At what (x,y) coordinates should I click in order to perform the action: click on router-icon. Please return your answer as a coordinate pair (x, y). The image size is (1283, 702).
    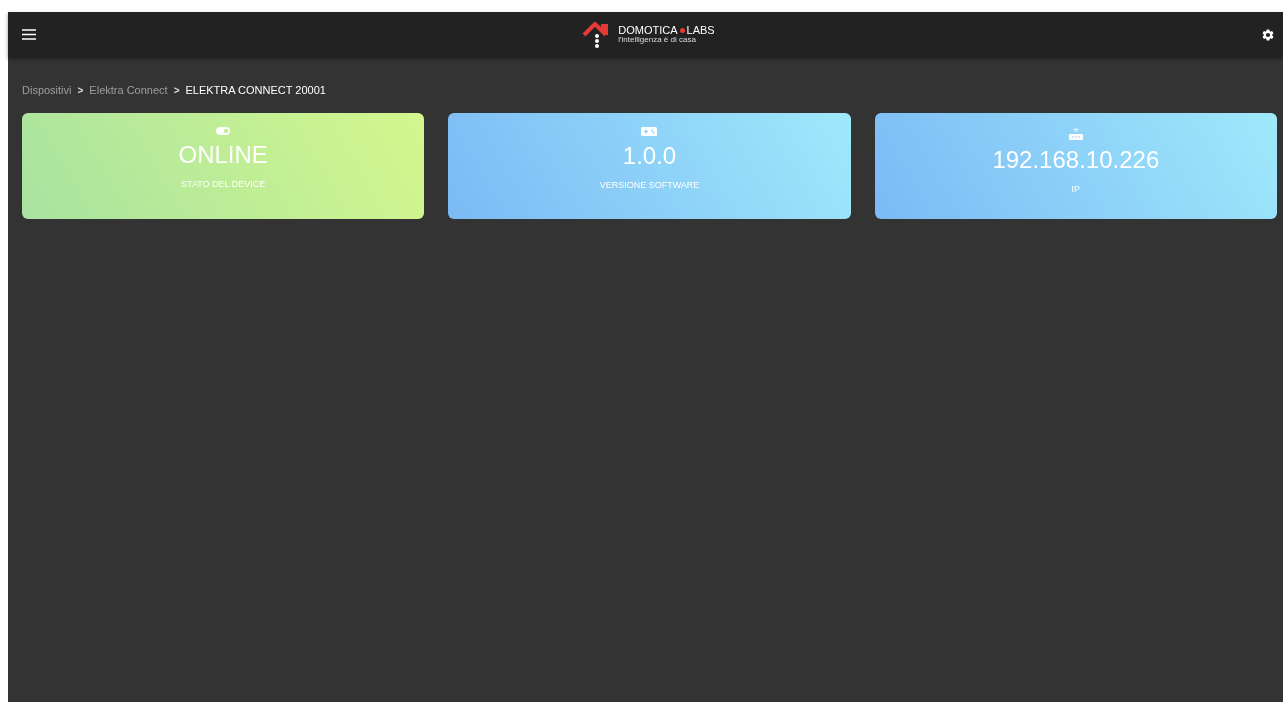
    Looking at the image, I should click on (1075, 133).